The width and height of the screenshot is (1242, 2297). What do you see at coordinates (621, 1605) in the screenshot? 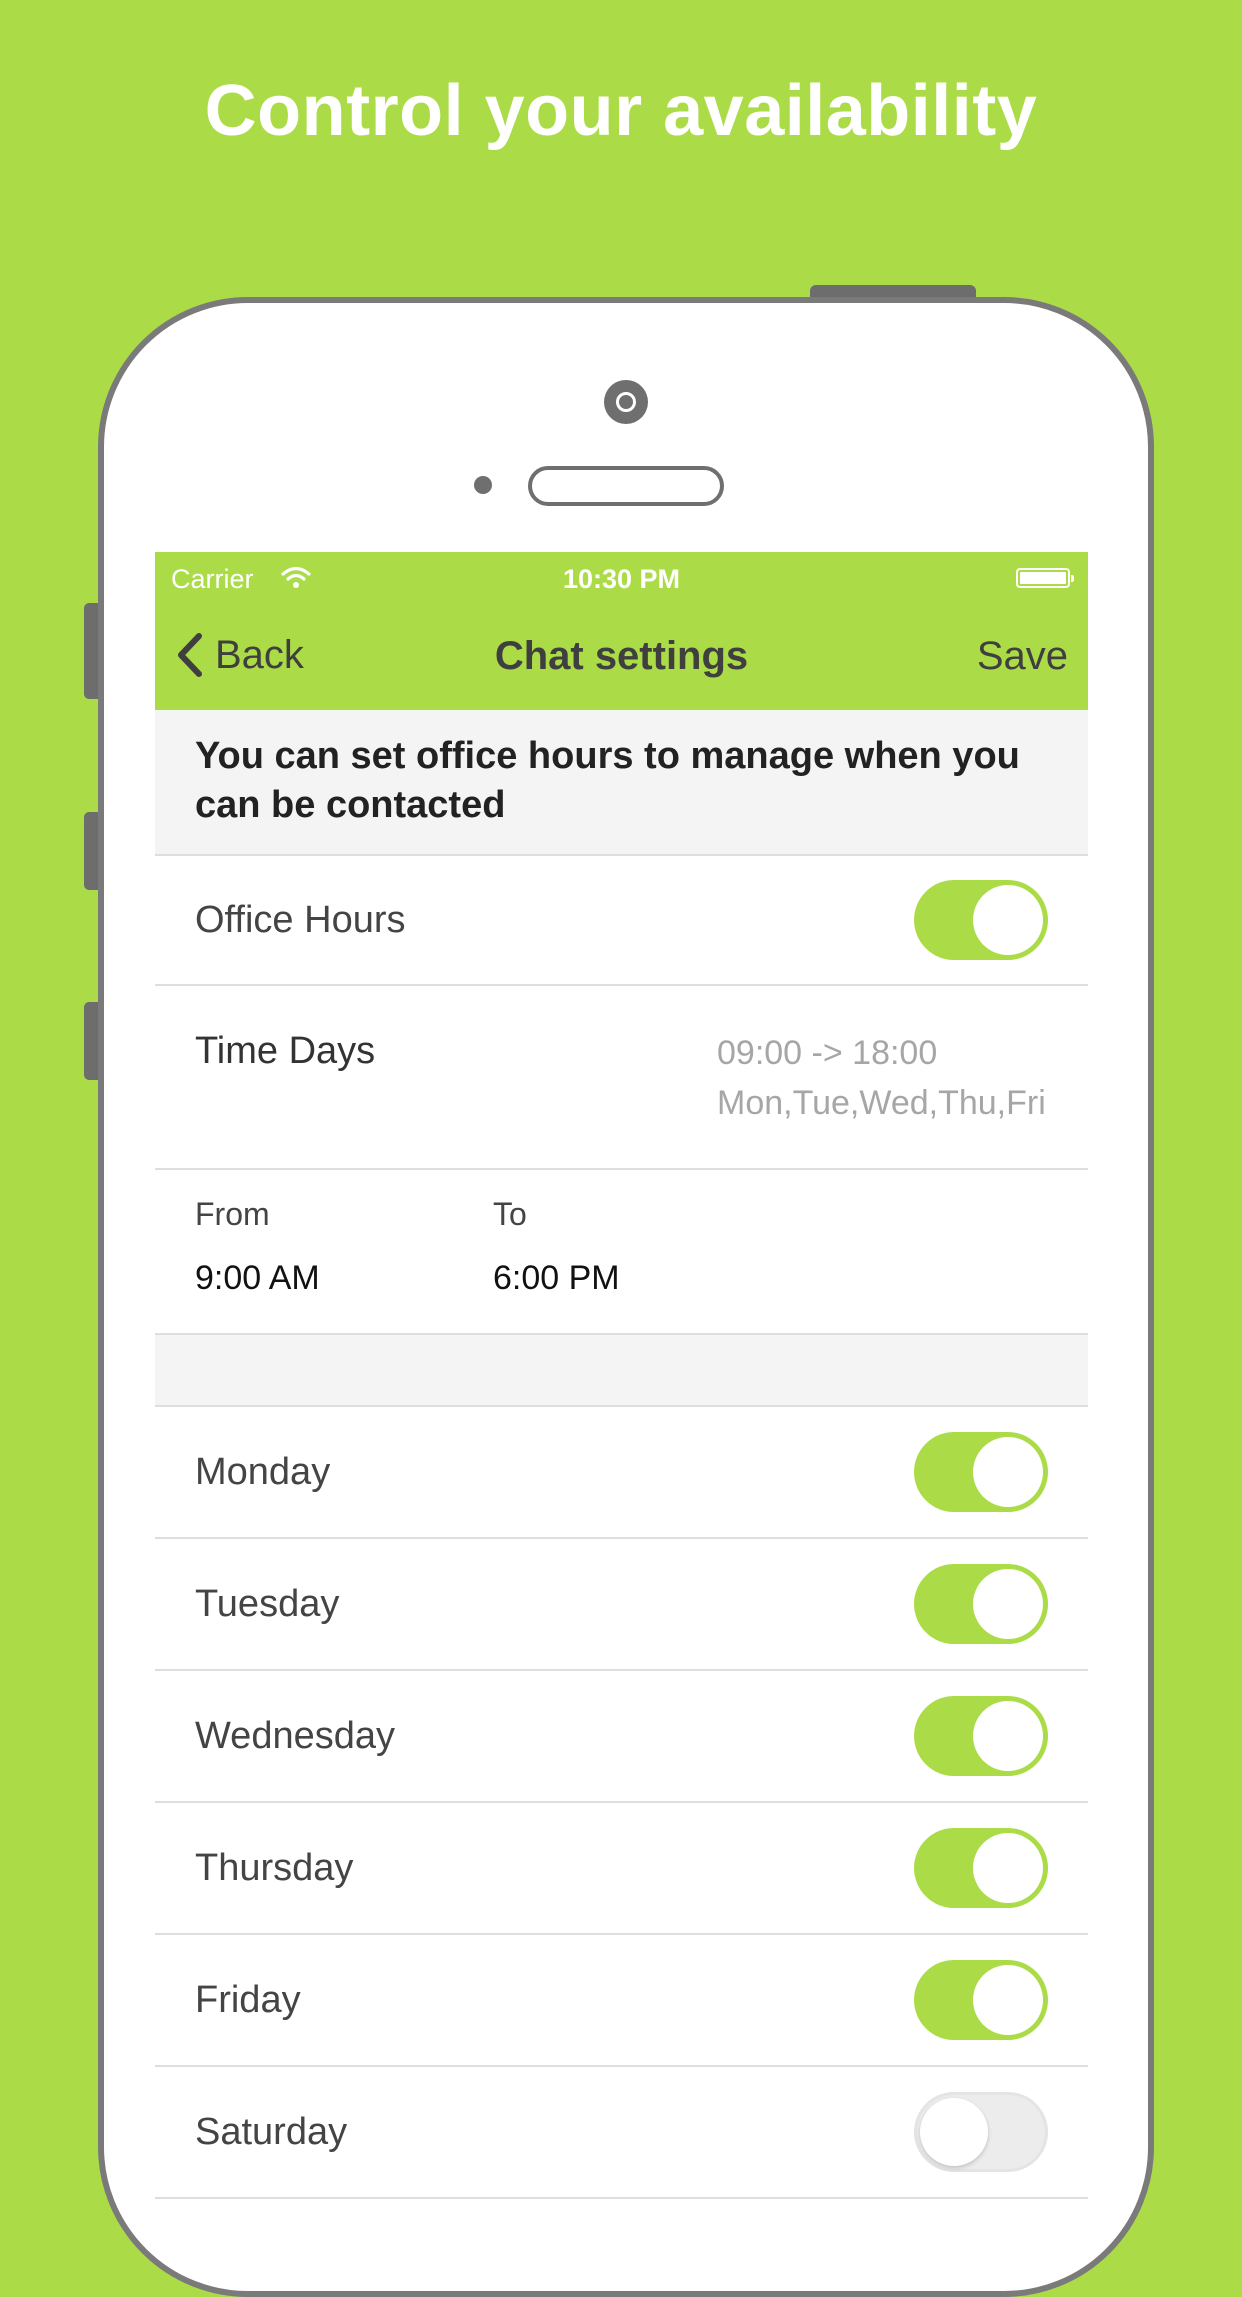
I see `day-row-tuesday: Tuesday` at bounding box center [621, 1605].